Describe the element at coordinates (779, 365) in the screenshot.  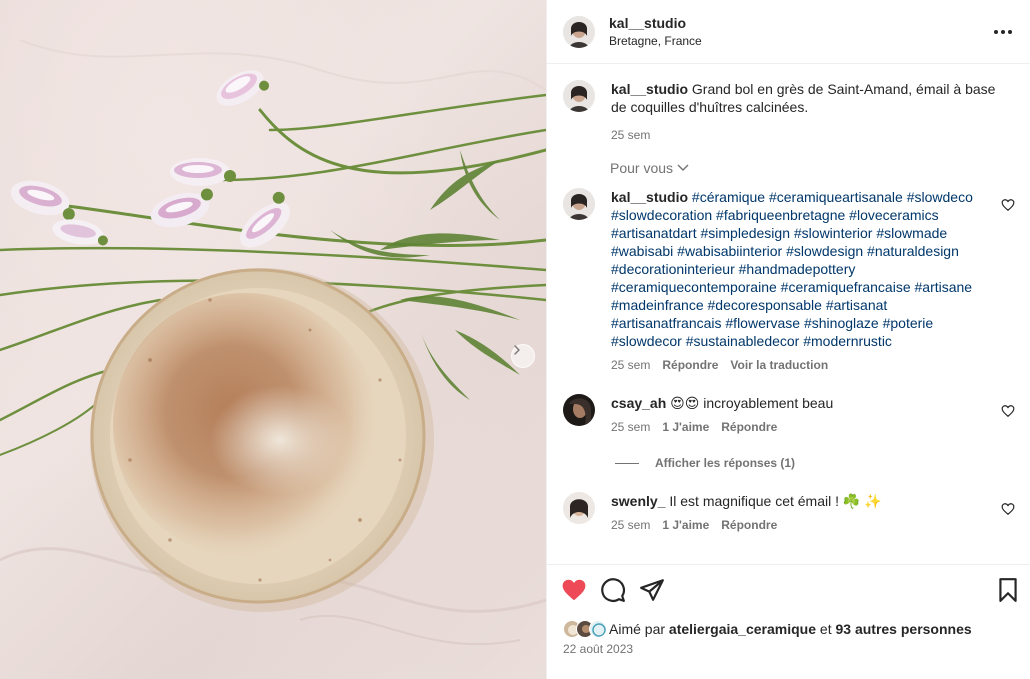
I see `translate-button: Voir la traduction` at that location.